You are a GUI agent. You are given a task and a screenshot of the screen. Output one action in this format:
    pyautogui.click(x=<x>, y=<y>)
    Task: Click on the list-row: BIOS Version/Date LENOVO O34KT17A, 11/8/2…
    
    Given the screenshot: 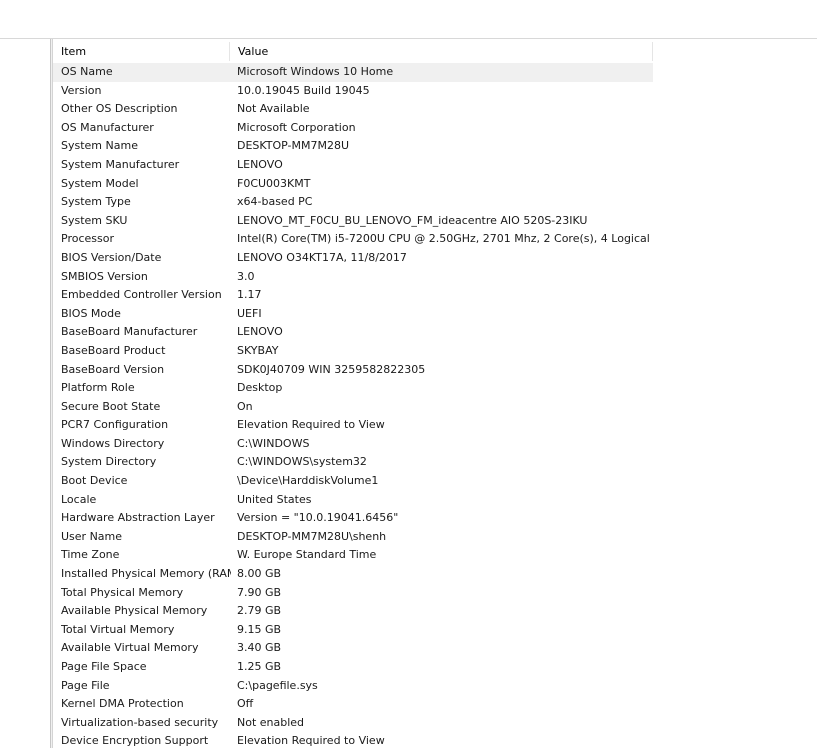 What is the action you would take?
    pyautogui.click(x=353, y=258)
    